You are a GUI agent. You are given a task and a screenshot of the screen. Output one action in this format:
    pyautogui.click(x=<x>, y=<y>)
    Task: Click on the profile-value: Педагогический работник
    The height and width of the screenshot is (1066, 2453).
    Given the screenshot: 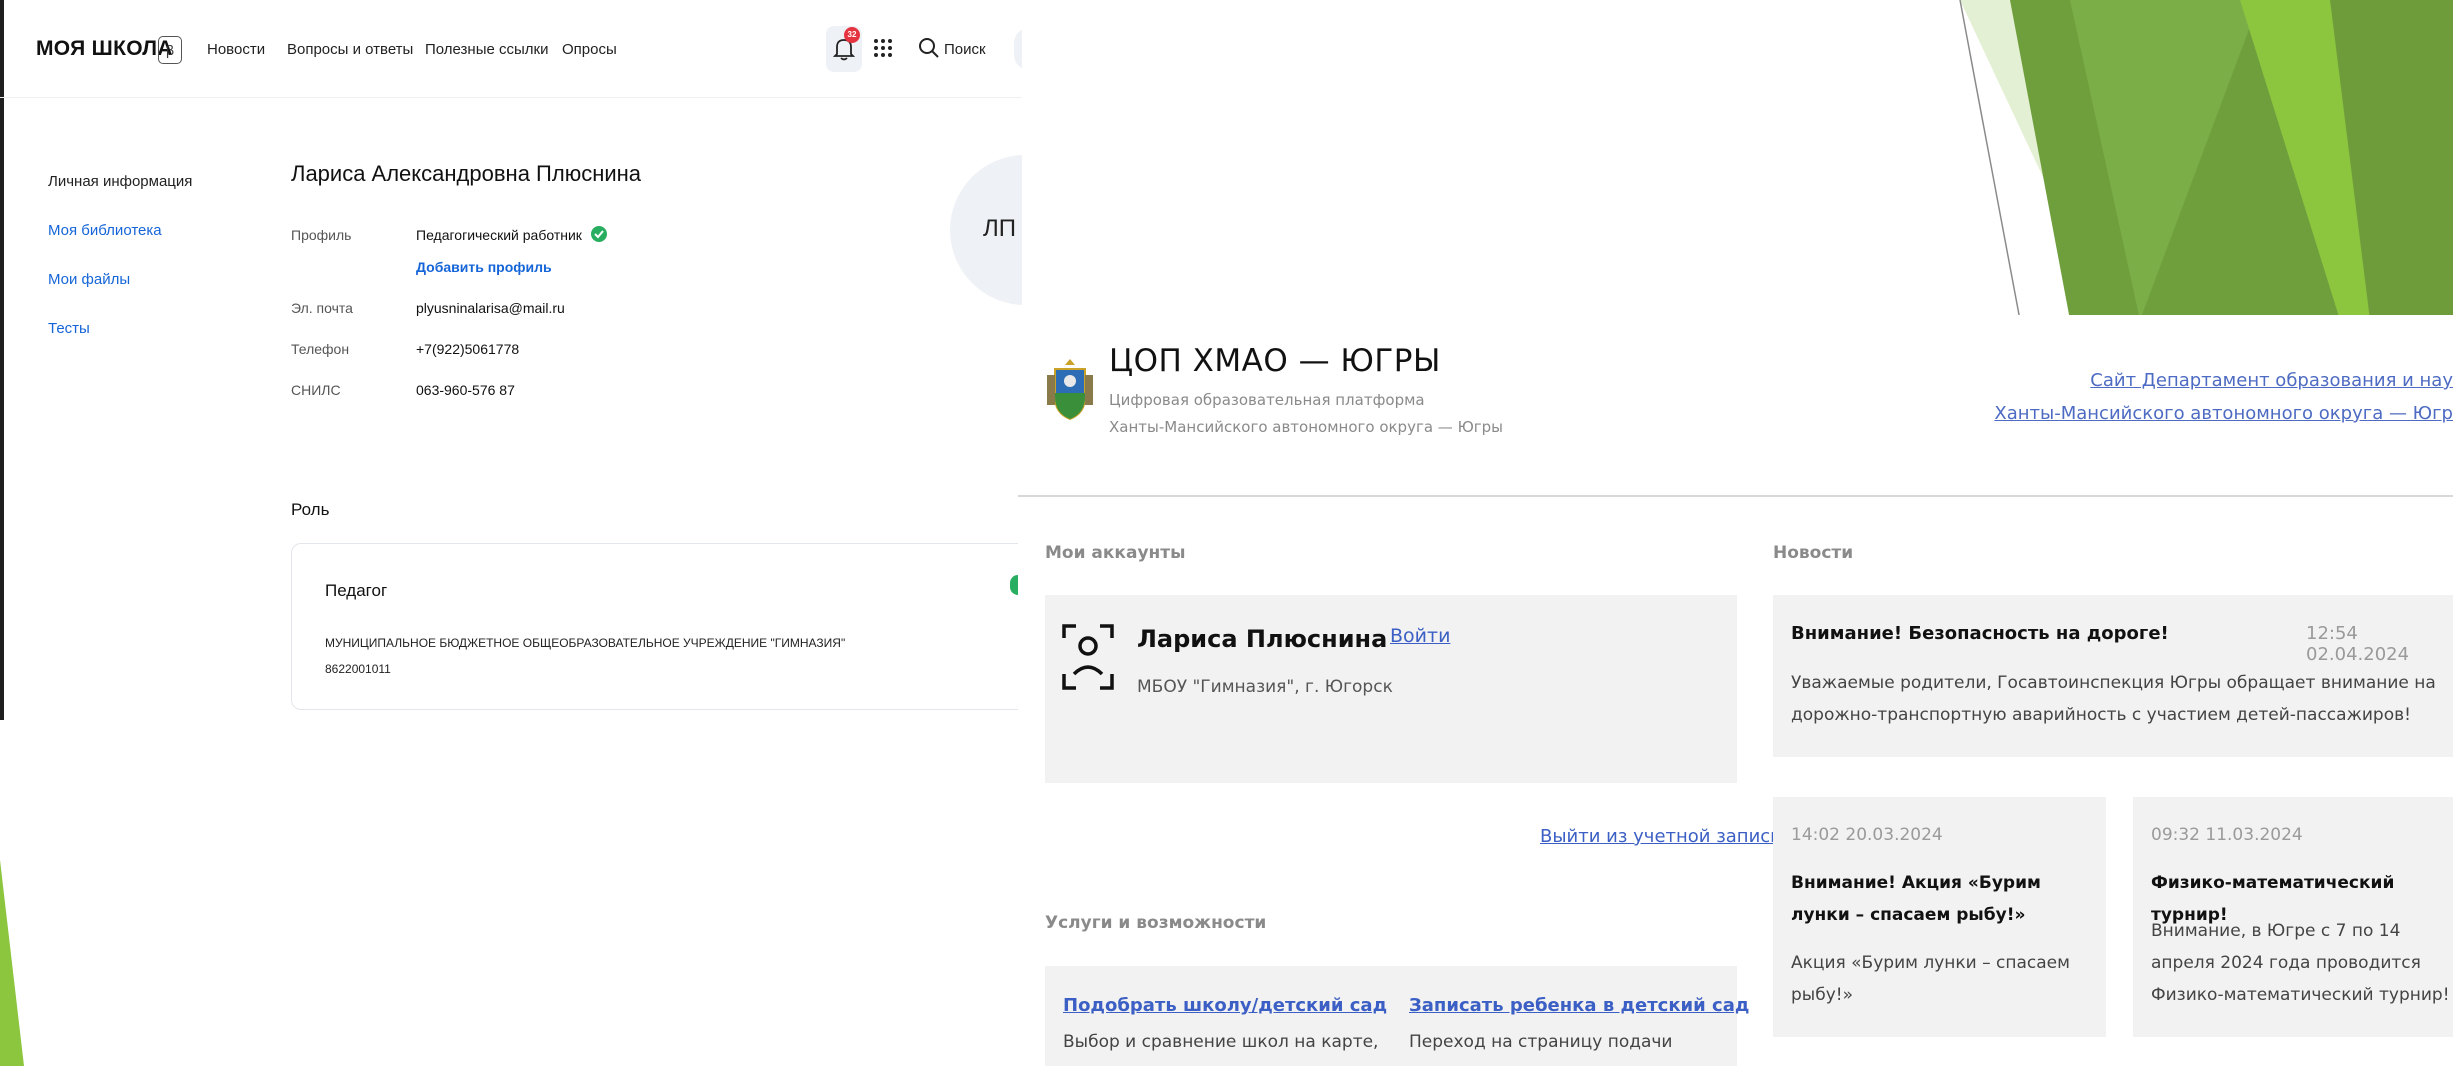 What is the action you would take?
    pyautogui.click(x=499, y=235)
    